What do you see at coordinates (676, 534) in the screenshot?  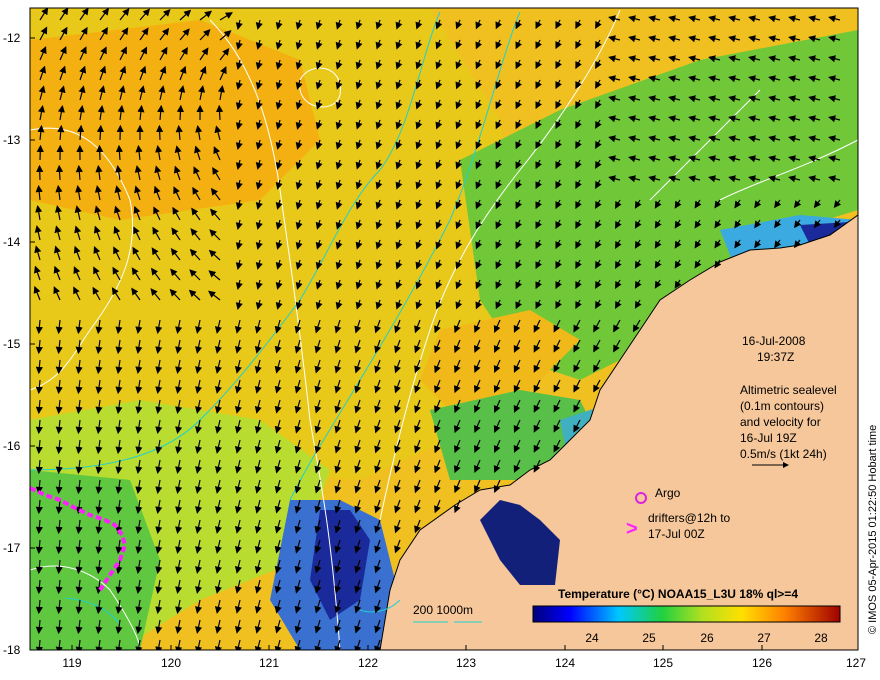 I see `drifters-line: 17-Jul 00Z` at bounding box center [676, 534].